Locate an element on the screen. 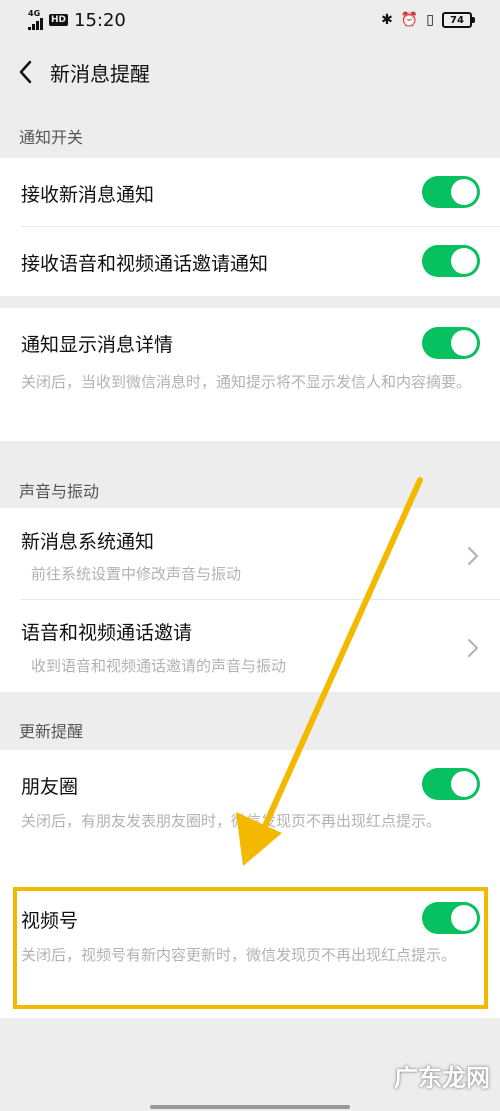 This screenshot has height=1111, width=500. row-title: 通知显示消息详情 is located at coordinates (97, 345).